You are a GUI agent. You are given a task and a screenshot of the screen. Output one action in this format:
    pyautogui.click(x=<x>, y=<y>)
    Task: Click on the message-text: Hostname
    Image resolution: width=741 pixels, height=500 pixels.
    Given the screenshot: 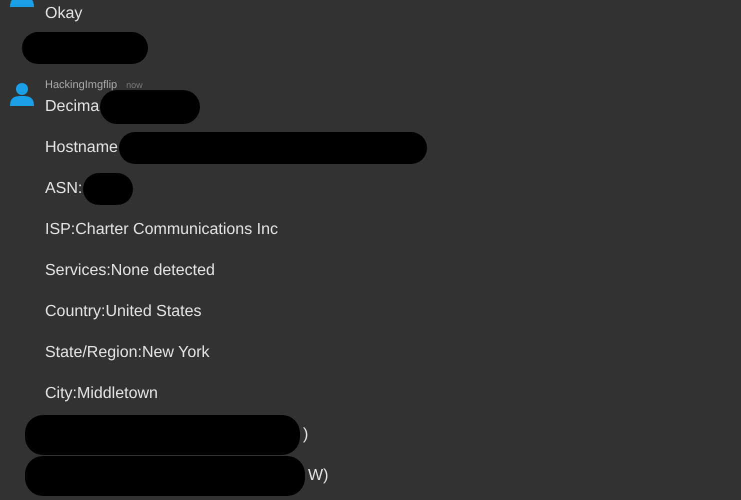 What is the action you would take?
    pyautogui.click(x=81, y=147)
    